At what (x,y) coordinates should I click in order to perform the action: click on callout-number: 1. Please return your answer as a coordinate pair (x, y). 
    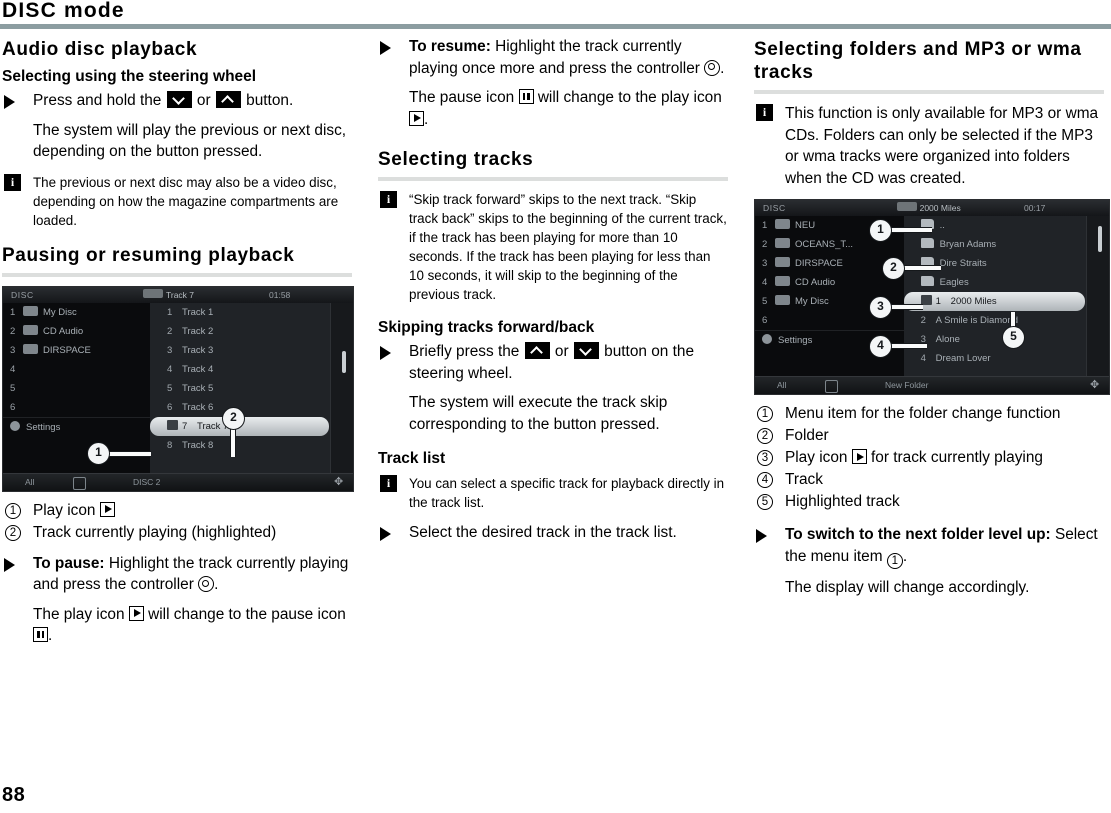
    Looking at the image, I should click on (765, 414).